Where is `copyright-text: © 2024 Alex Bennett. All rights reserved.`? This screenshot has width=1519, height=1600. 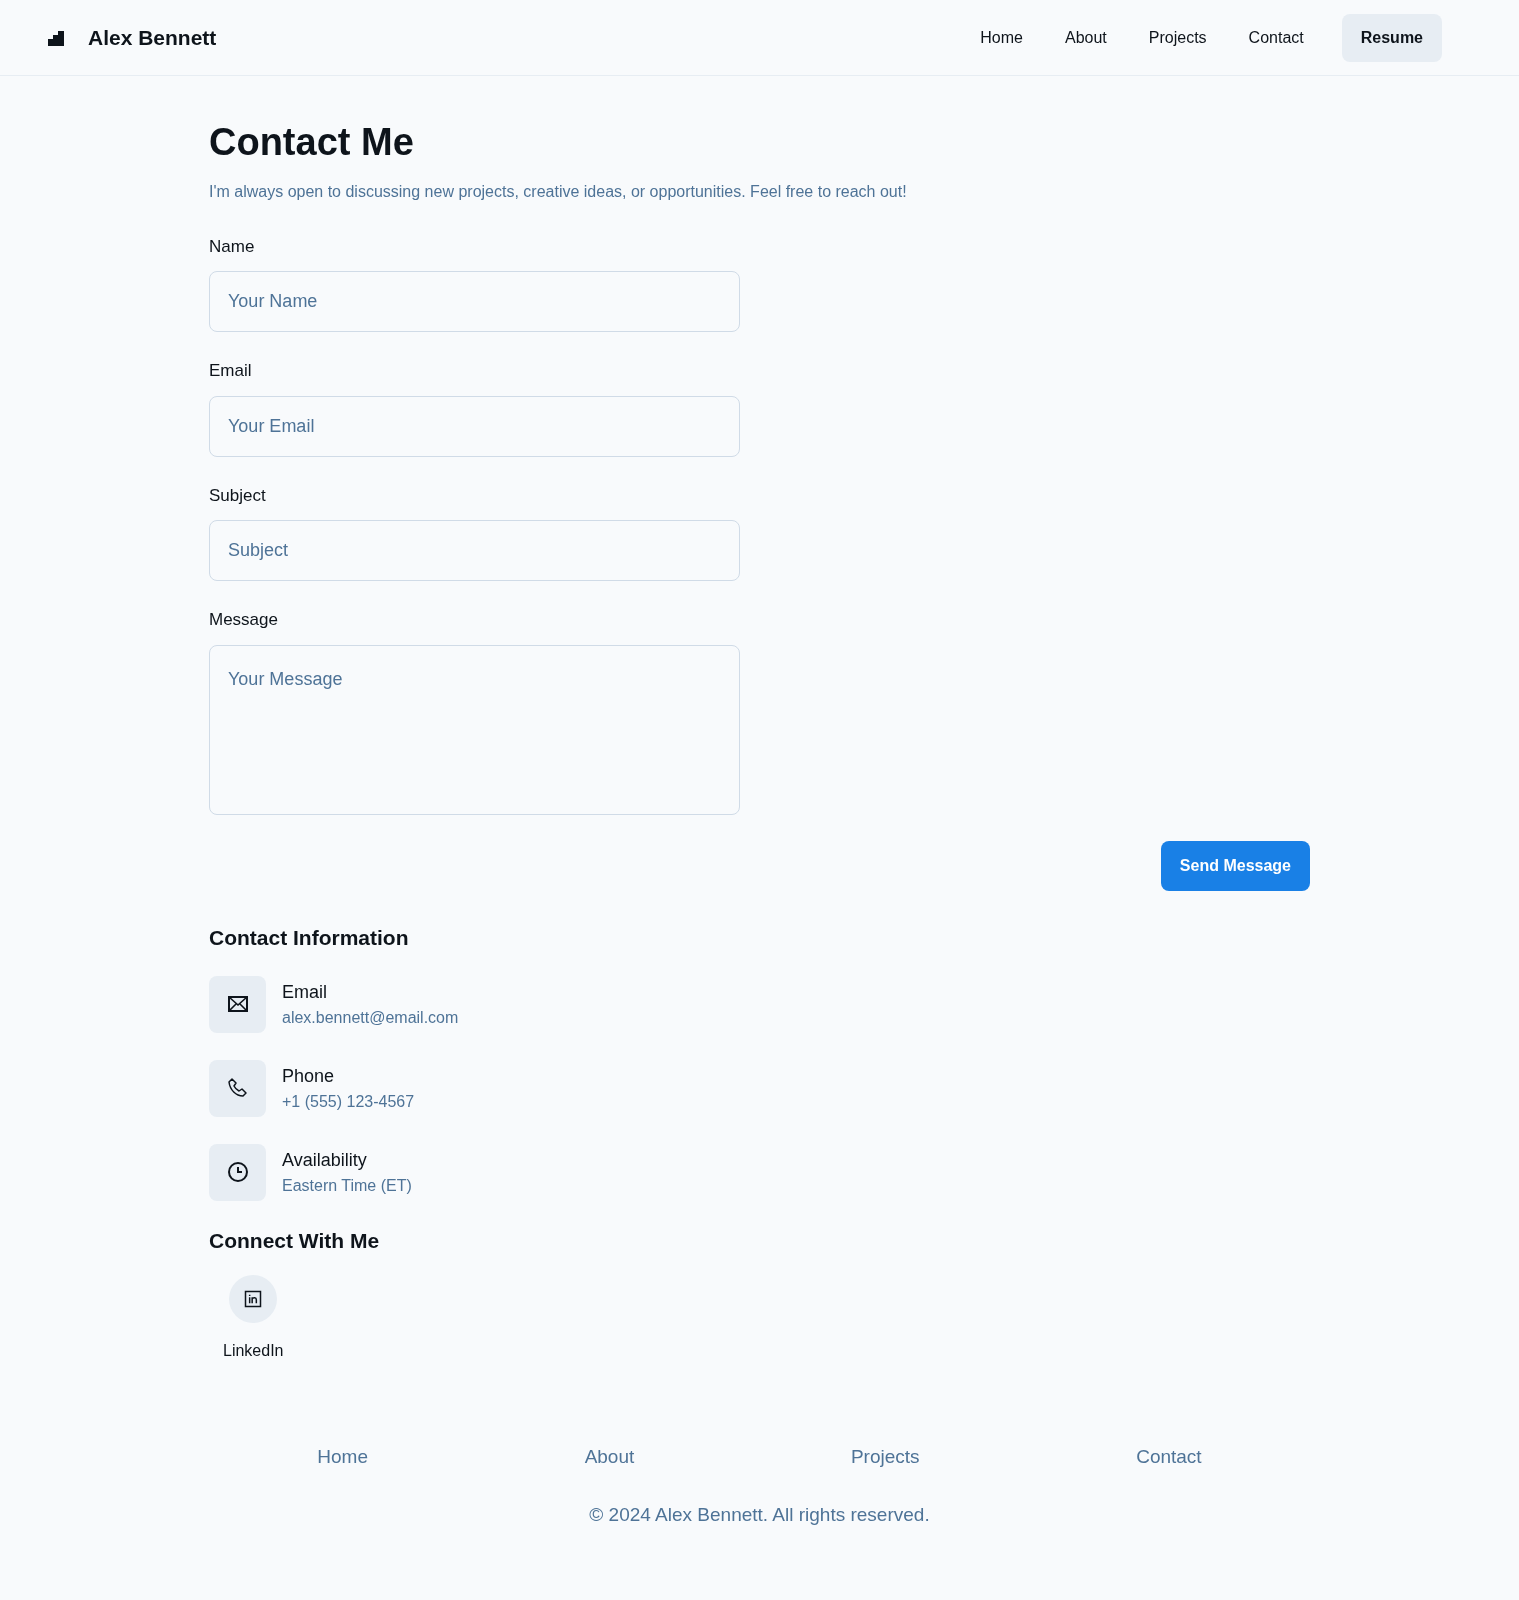 copyright-text: © 2024 Alex Bennett. All rights reserved. is located at coordinates (759, 1515).